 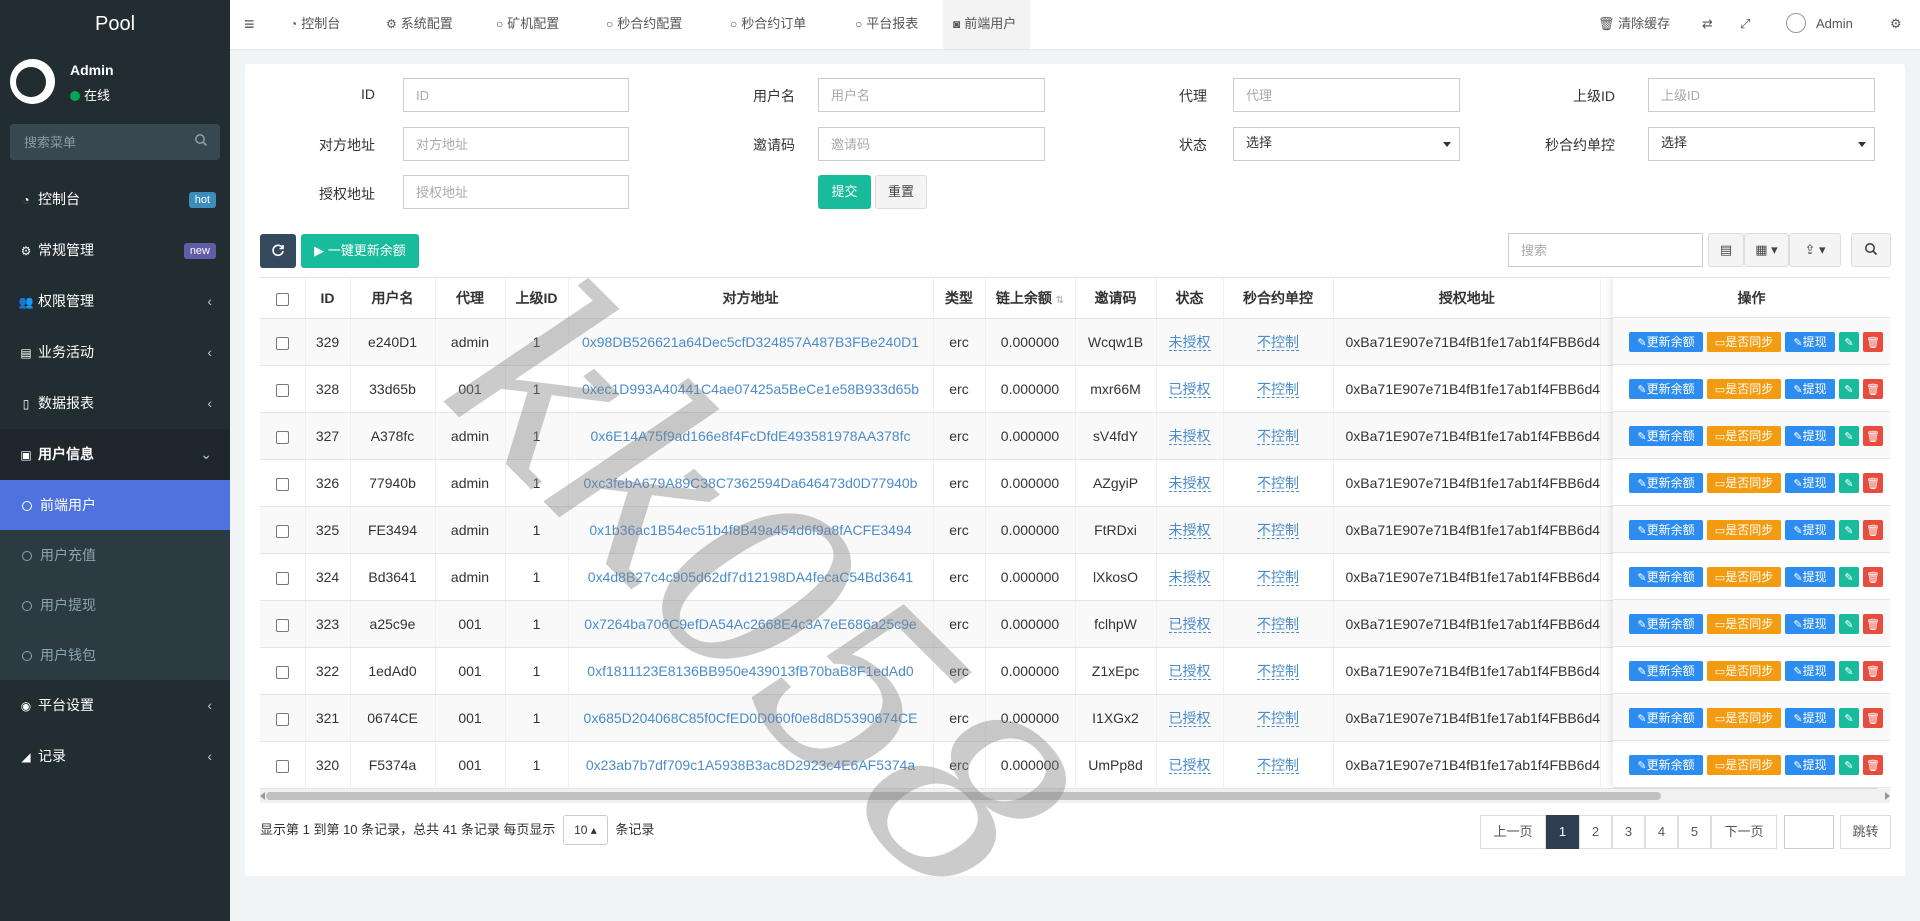 I want to click on sidebar-item-general: ⚙ 常规管理 new, so click(x=115, y=250).